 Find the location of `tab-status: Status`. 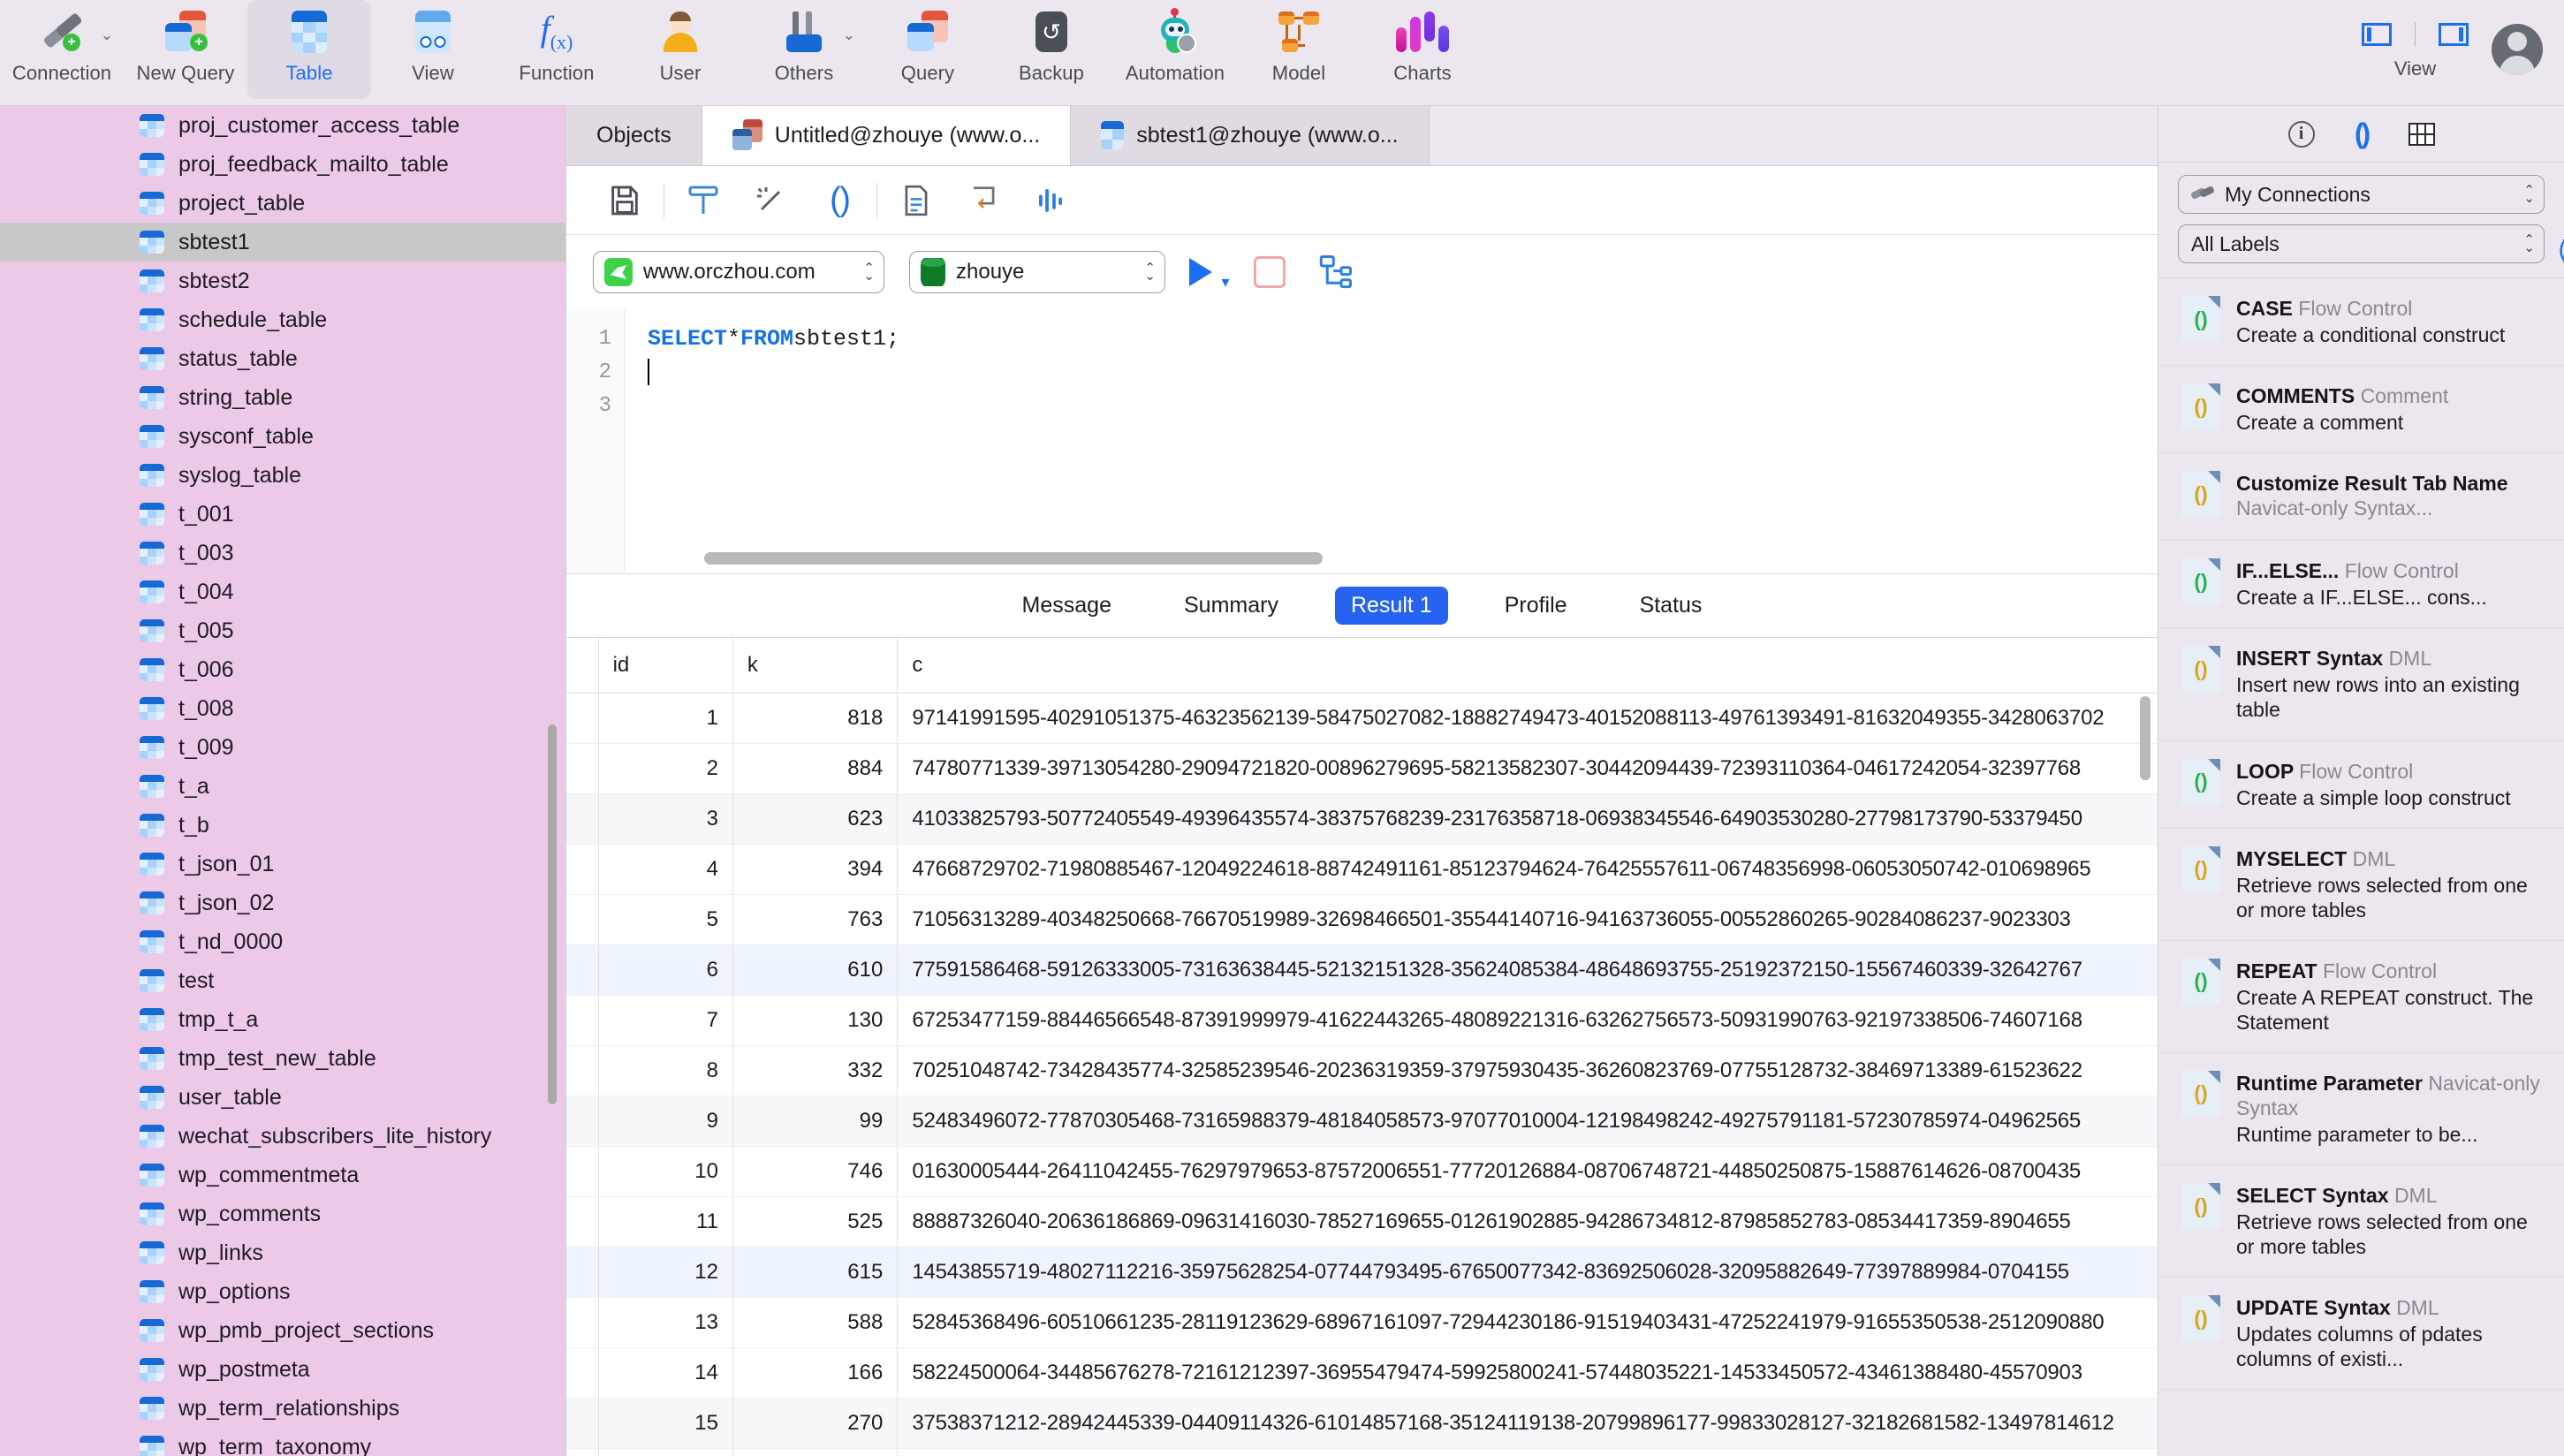

tab-status: Status is located at coordinates (1671, 606).